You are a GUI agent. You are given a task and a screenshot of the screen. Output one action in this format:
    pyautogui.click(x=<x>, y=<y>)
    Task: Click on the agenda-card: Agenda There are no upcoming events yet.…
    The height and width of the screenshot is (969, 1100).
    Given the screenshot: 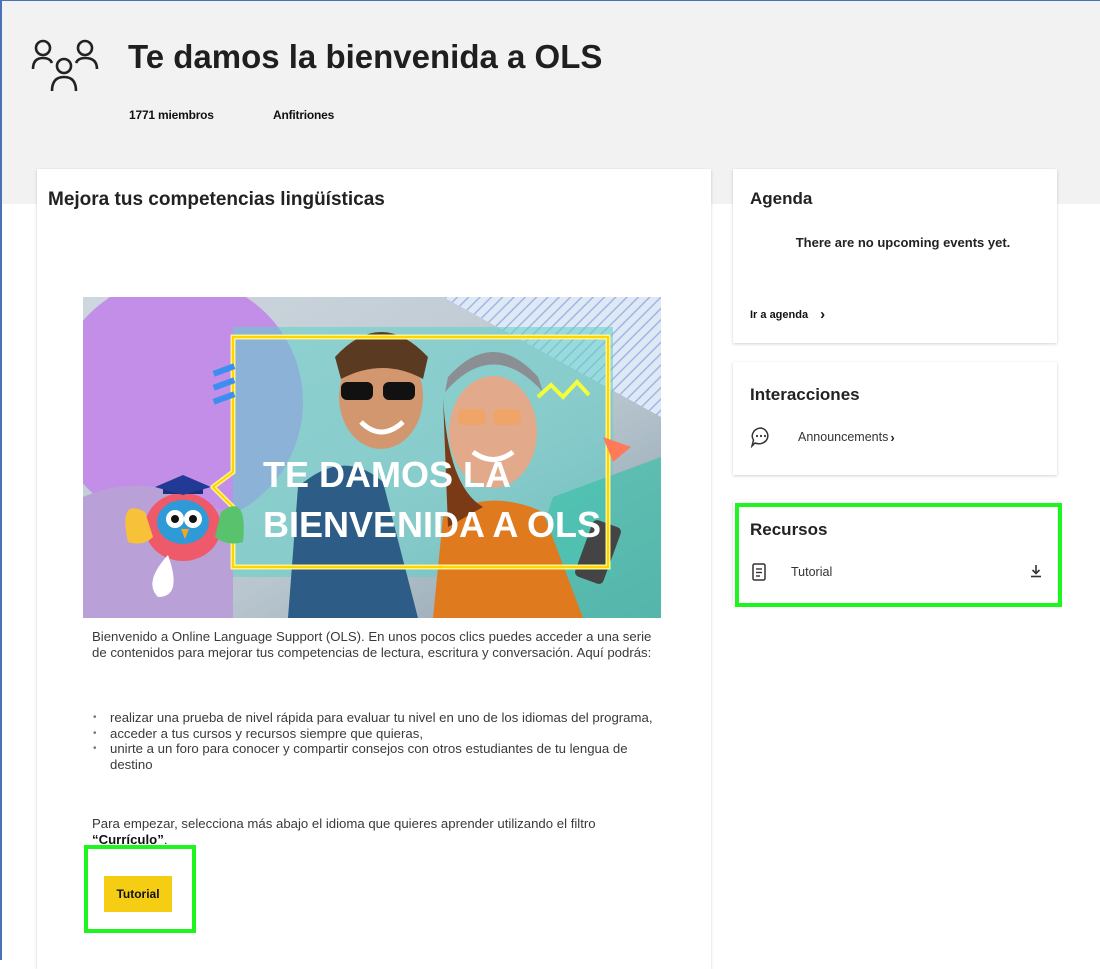 What is the action you would take?
    pyautogui.click(x=895, y=256)
    